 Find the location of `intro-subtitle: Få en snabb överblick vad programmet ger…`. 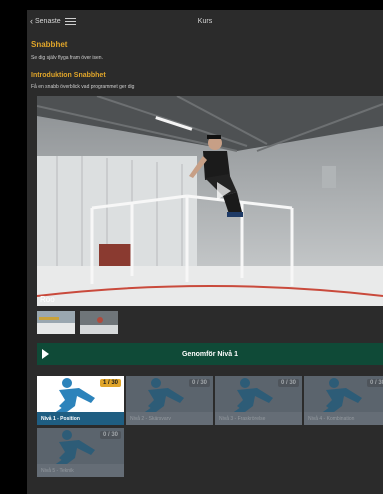

intro-subtitle: Få en snabb överblick vad programmet ger… is located at coordinates (83, 87).